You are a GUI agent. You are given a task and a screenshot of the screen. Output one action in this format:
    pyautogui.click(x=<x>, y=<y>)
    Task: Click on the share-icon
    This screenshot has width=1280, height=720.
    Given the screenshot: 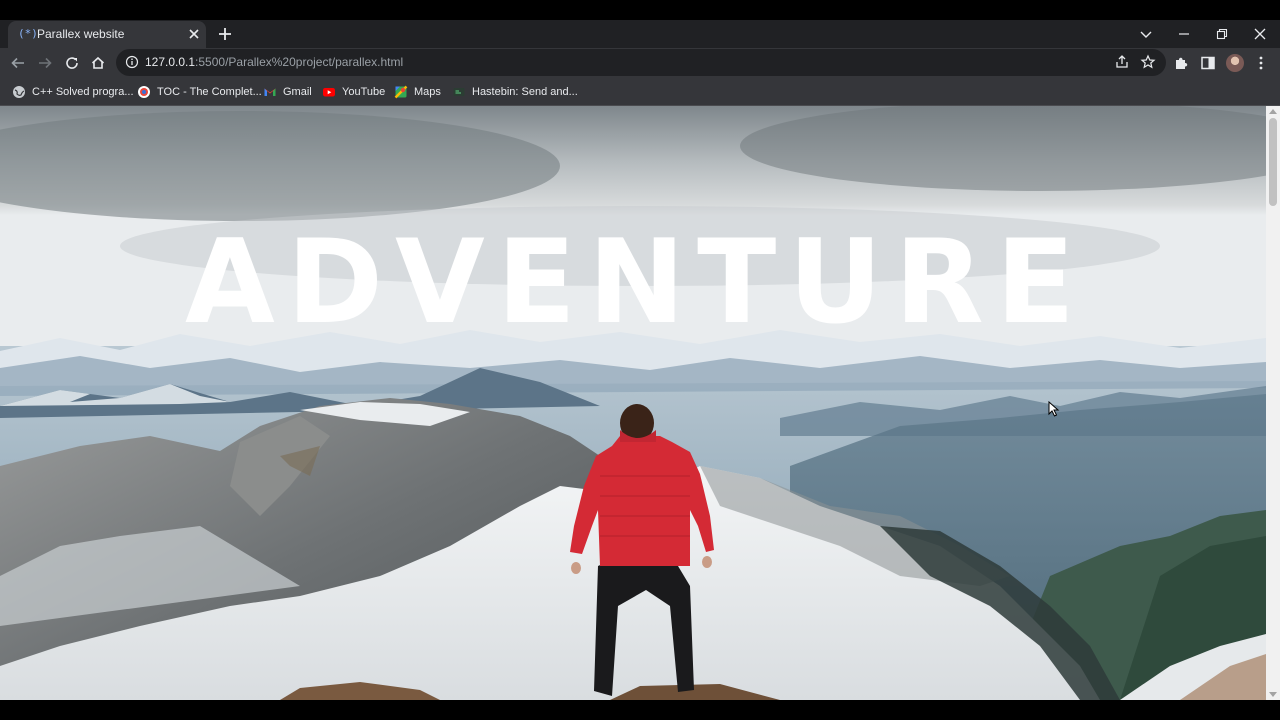 What is the action you would take?
    pyautogui.click(x=1122, y=62)
    